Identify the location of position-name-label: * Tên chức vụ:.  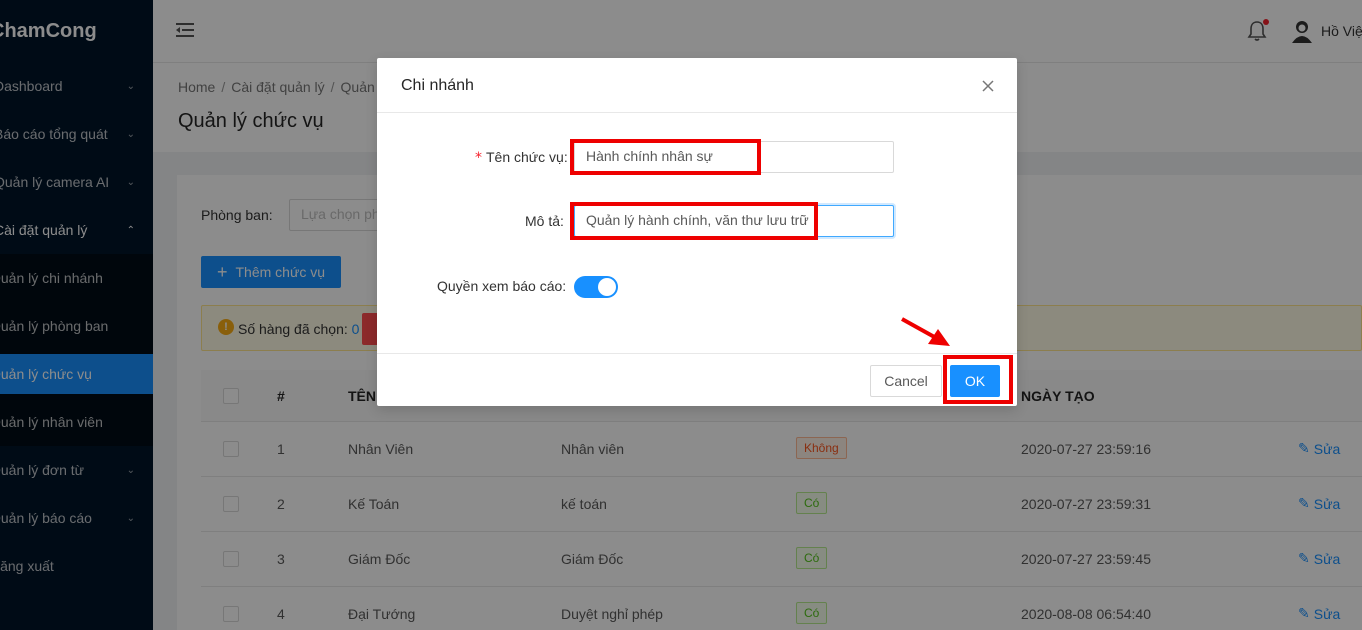
(521, 157).